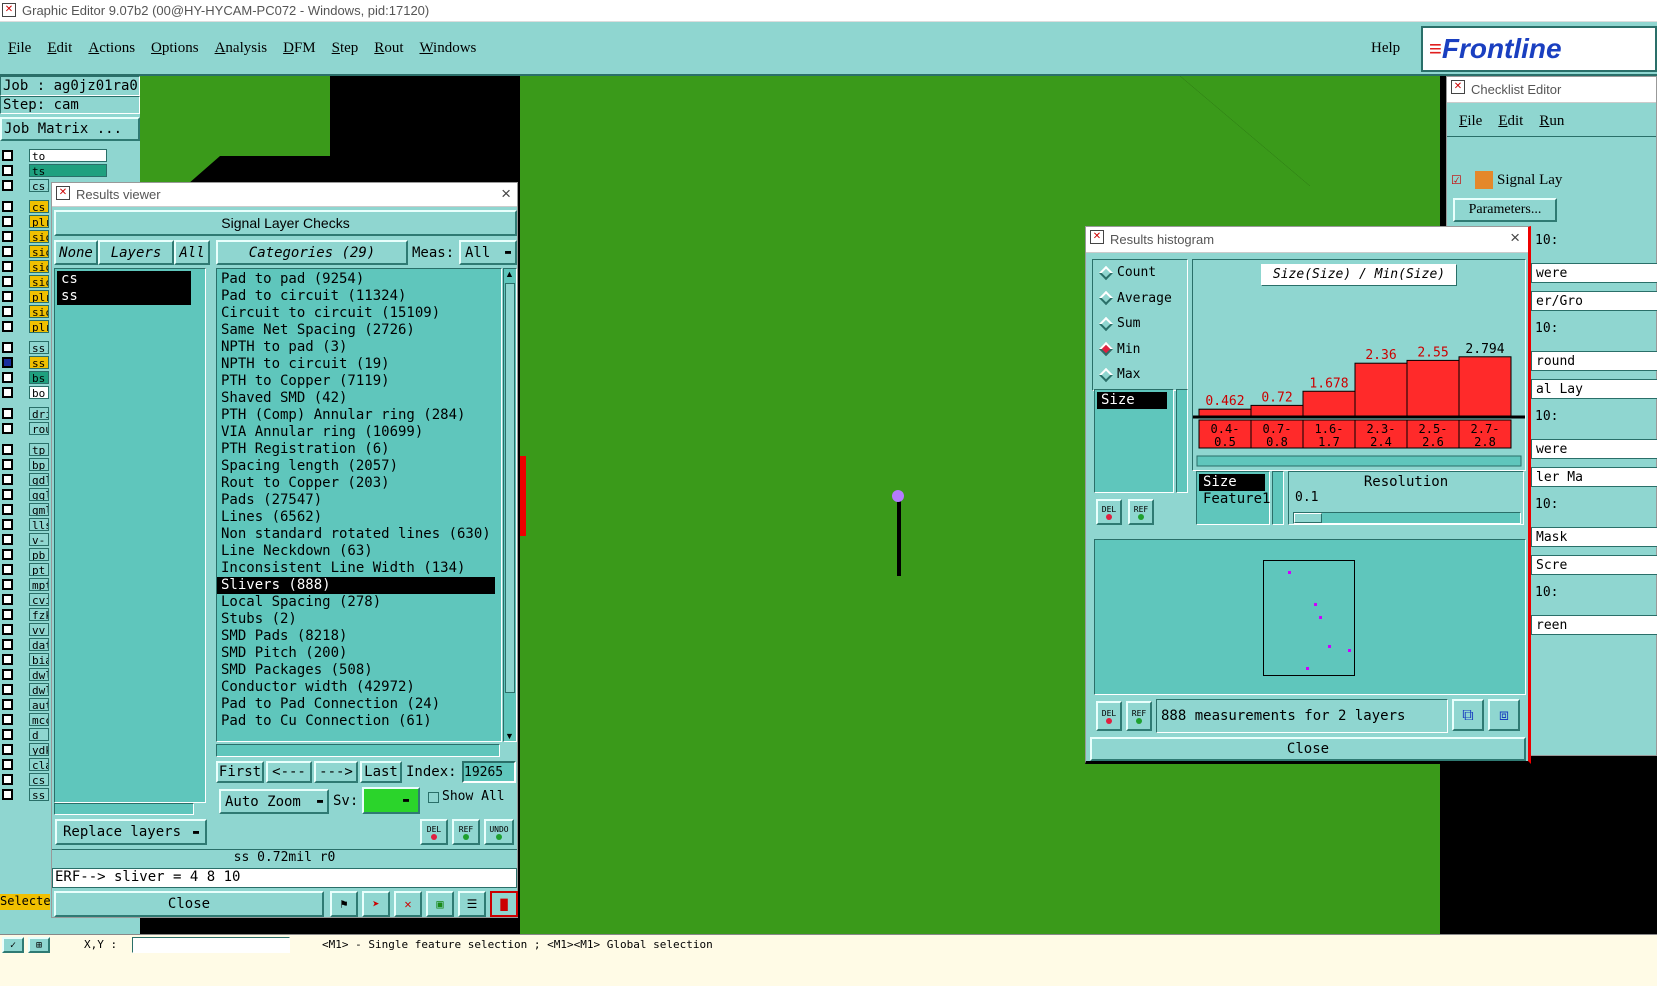 This screenshot has height=986, width=1657. What do you see at coordinates (312, 252) in the screenshot?
I see `categories-button: Categories (29)` at bounding box center [312, 252].